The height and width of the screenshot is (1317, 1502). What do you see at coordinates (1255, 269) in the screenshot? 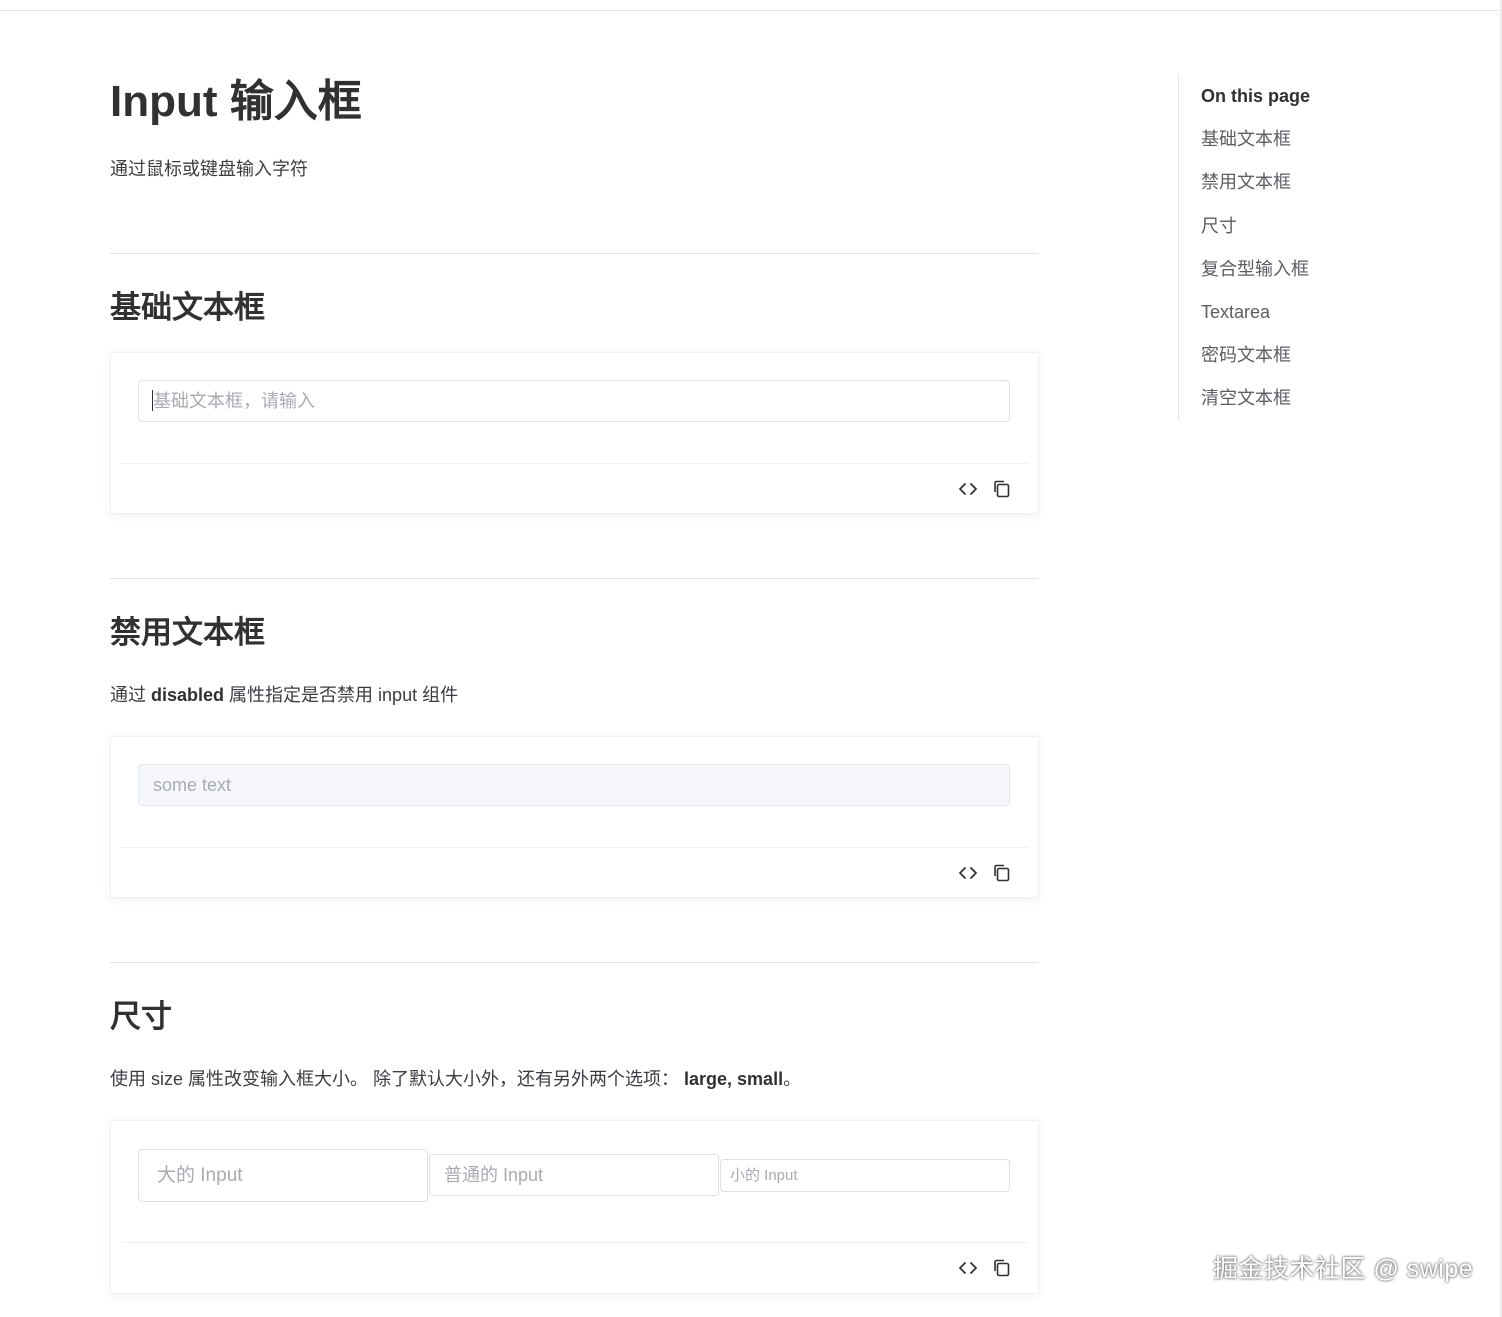
I see `toc-item-composite: 复合型输入框` at bounding box center [1255, 269].